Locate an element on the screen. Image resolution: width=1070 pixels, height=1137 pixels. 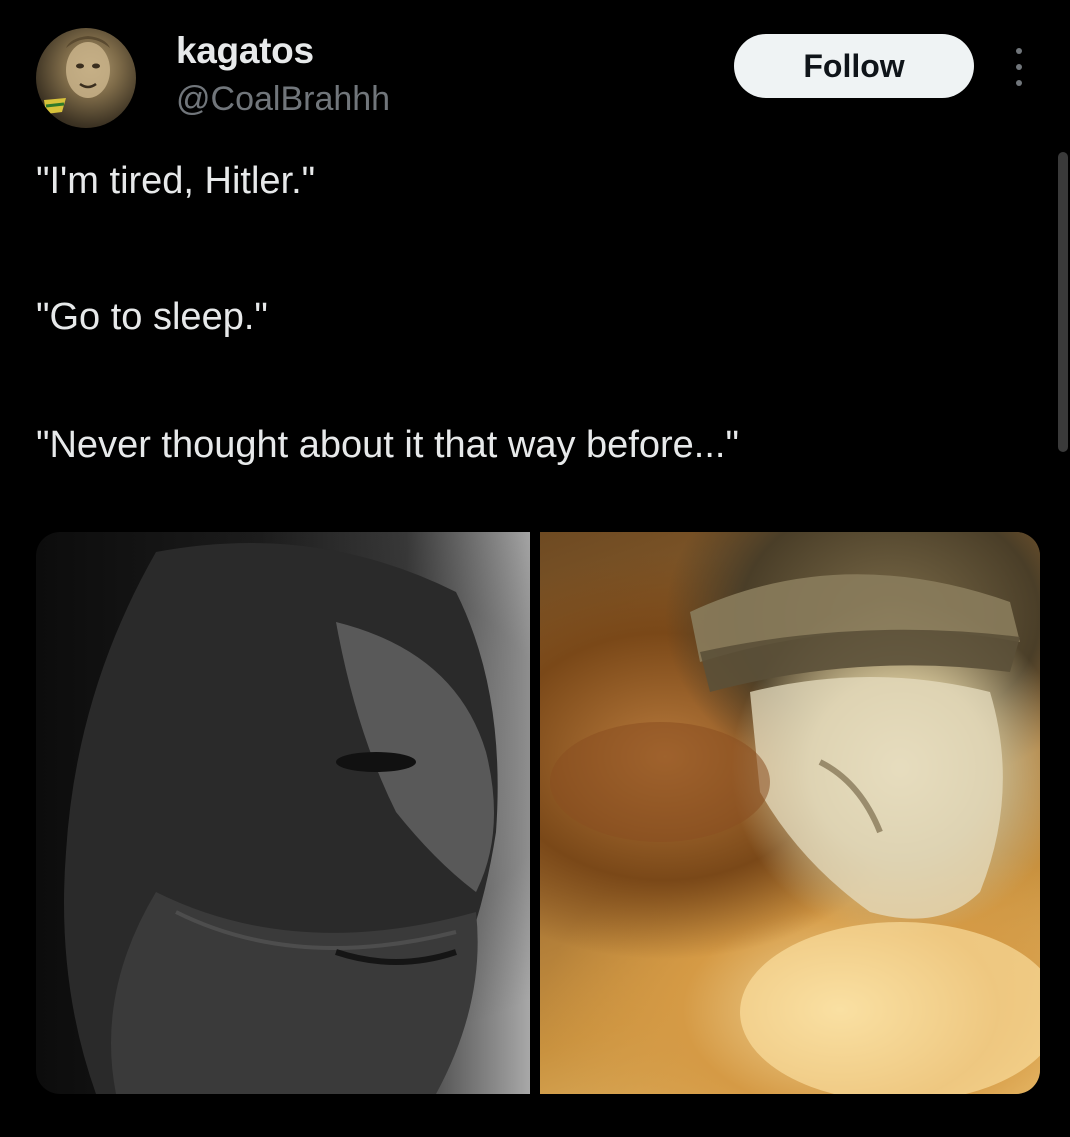
follow-button: Follow is located at coordinates (854, 66).